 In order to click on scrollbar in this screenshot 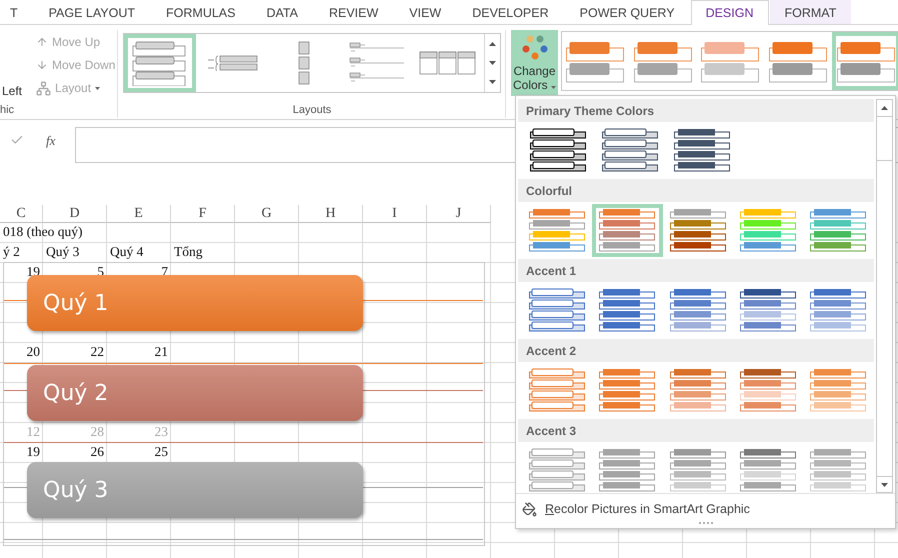, I will do `click(884, 296)`.